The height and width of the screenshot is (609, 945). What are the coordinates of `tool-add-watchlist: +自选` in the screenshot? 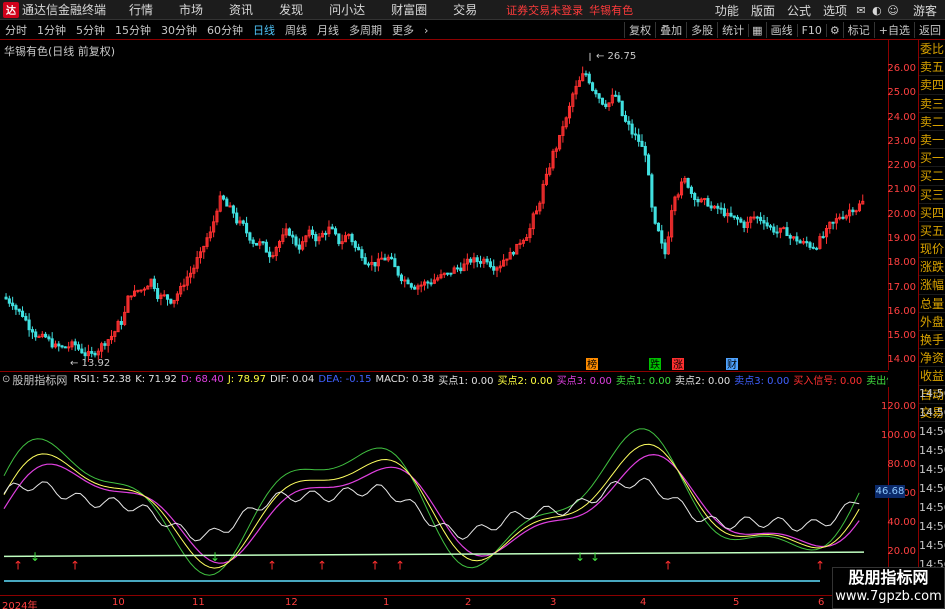 It's located at (893, 30).